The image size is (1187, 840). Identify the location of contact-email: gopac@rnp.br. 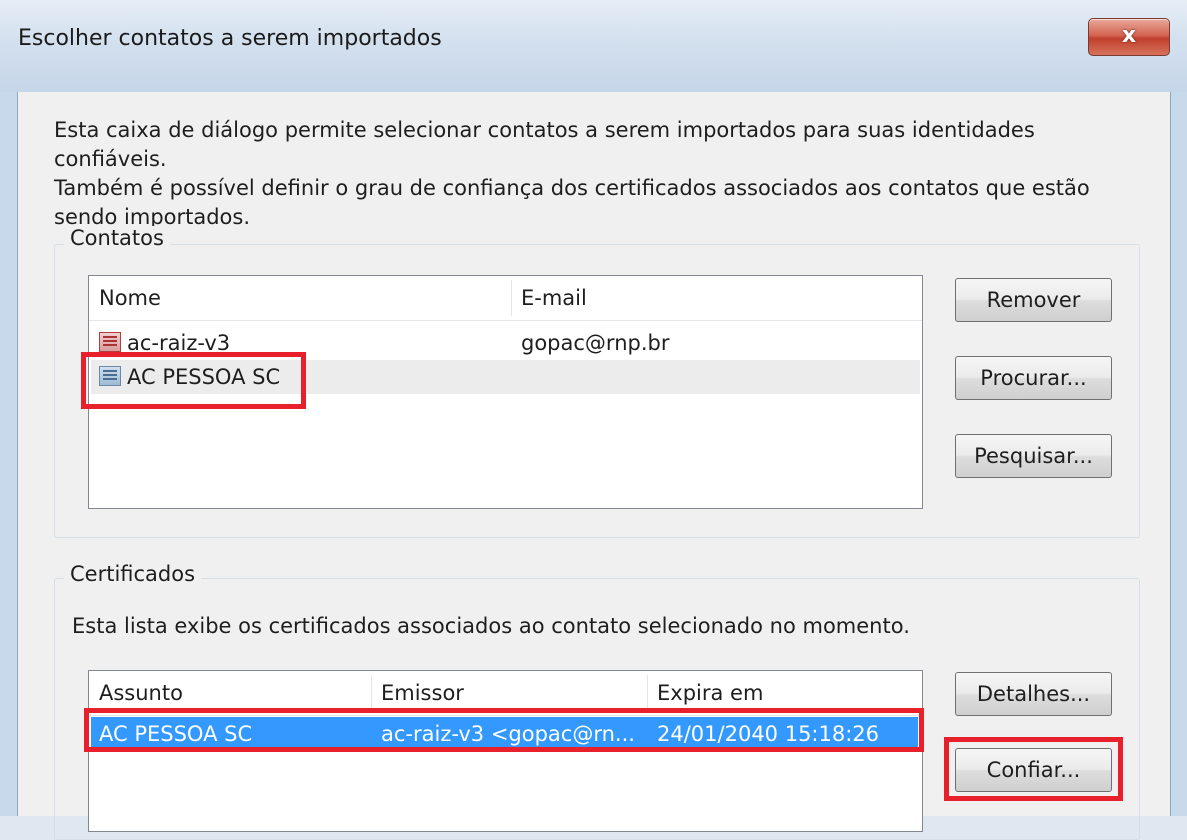
(595, 343).